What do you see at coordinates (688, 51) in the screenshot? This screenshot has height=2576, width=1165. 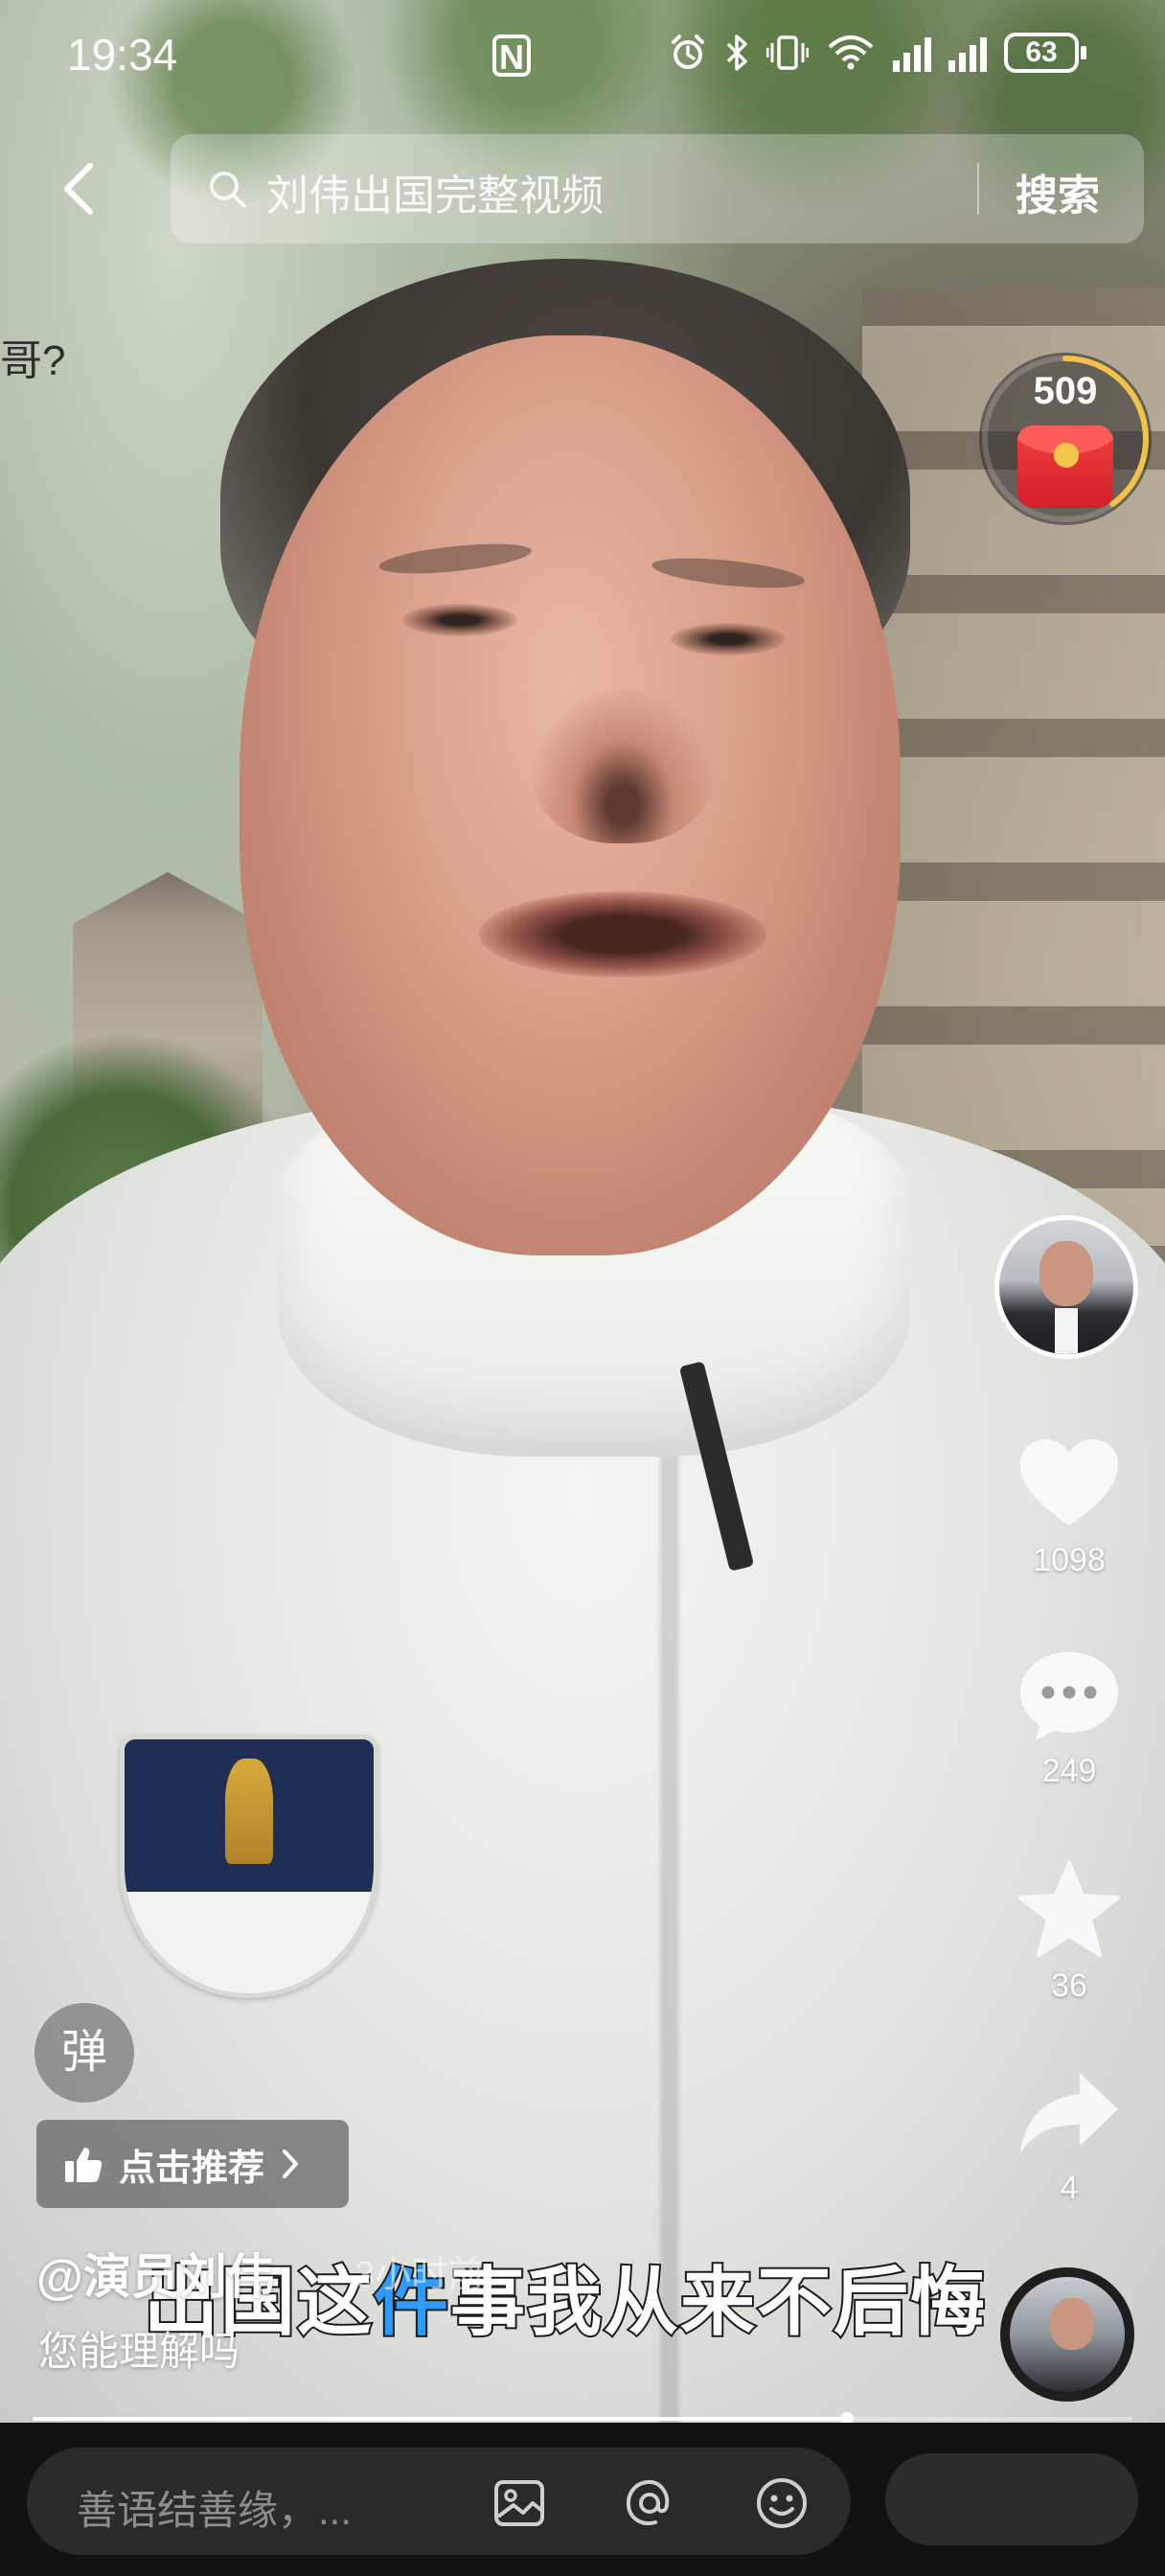 I see `alarm-icon` at bounding box center [688, 51].